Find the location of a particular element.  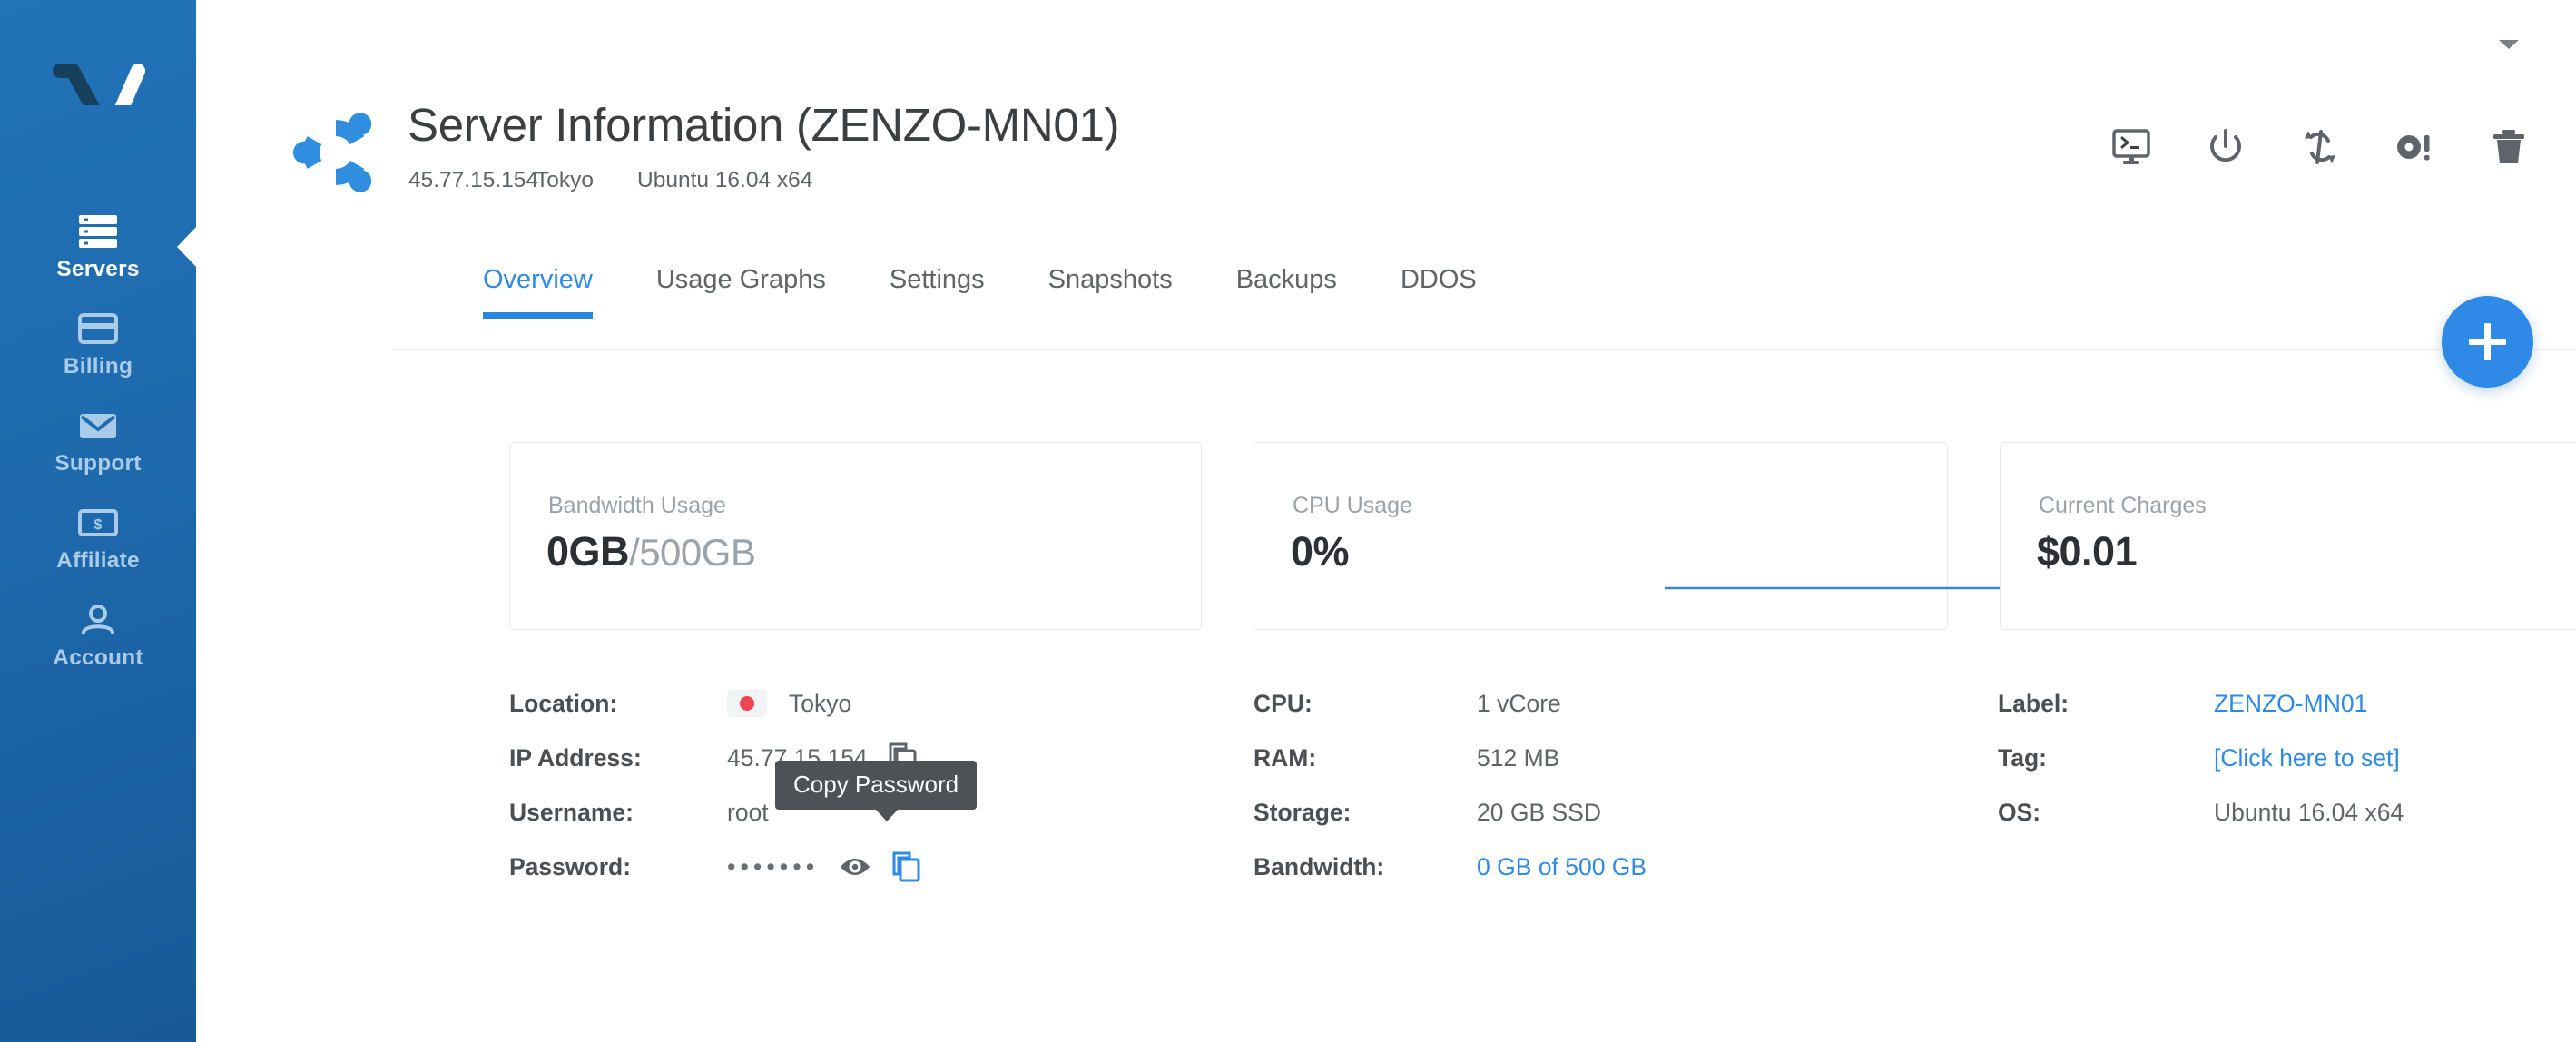

meta-ip: 45.77.15.154 is located at coordinates (473, 180).